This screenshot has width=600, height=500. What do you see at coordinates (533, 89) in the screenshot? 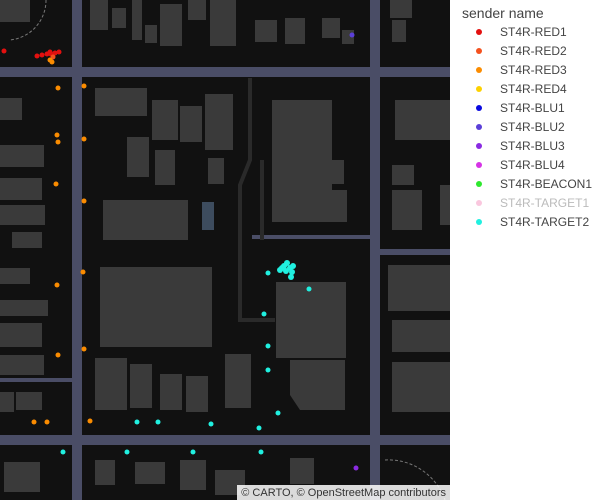
I see `legend-item-label: ST4R-RED4` at bounding box center [533, 89].